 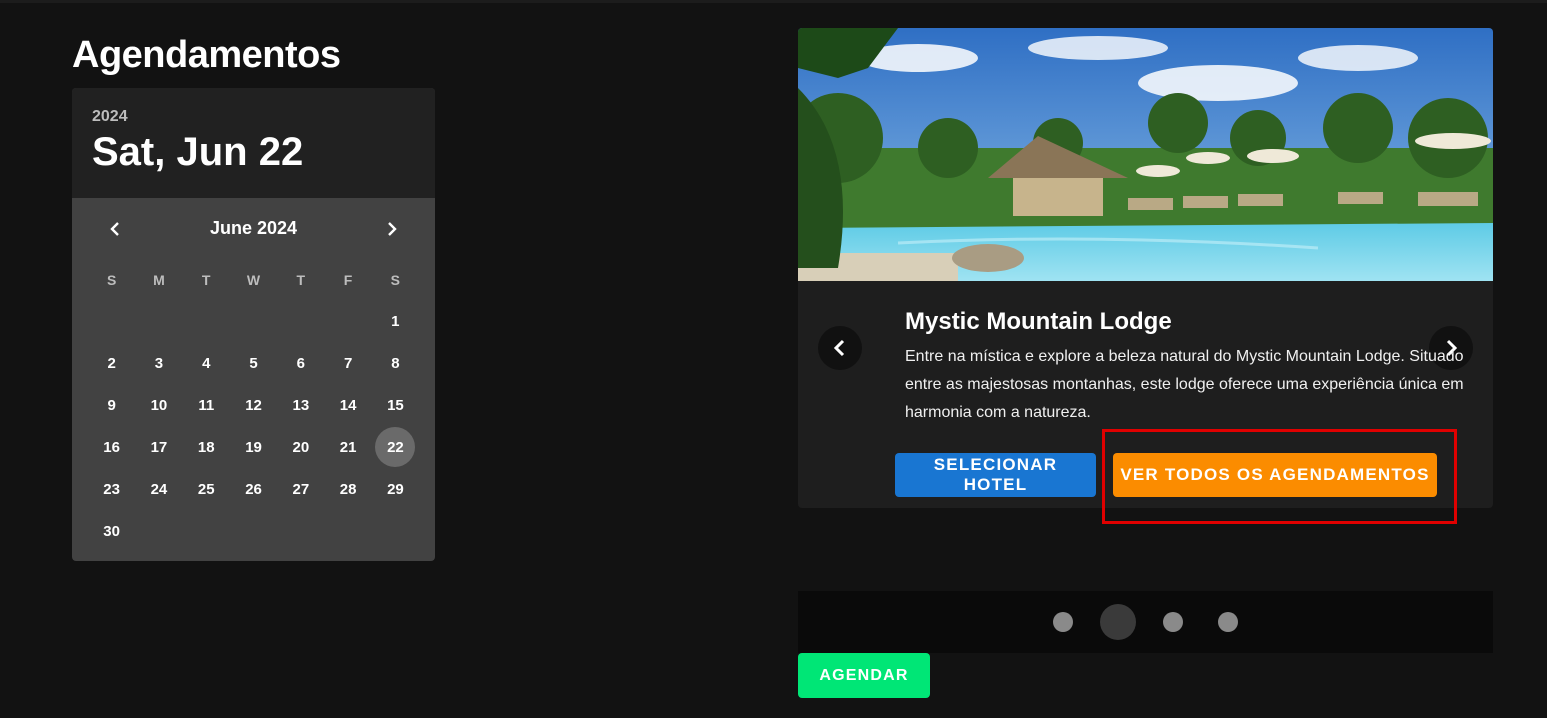 I want to click on weekday-label: M, so click(x=159, y=280).